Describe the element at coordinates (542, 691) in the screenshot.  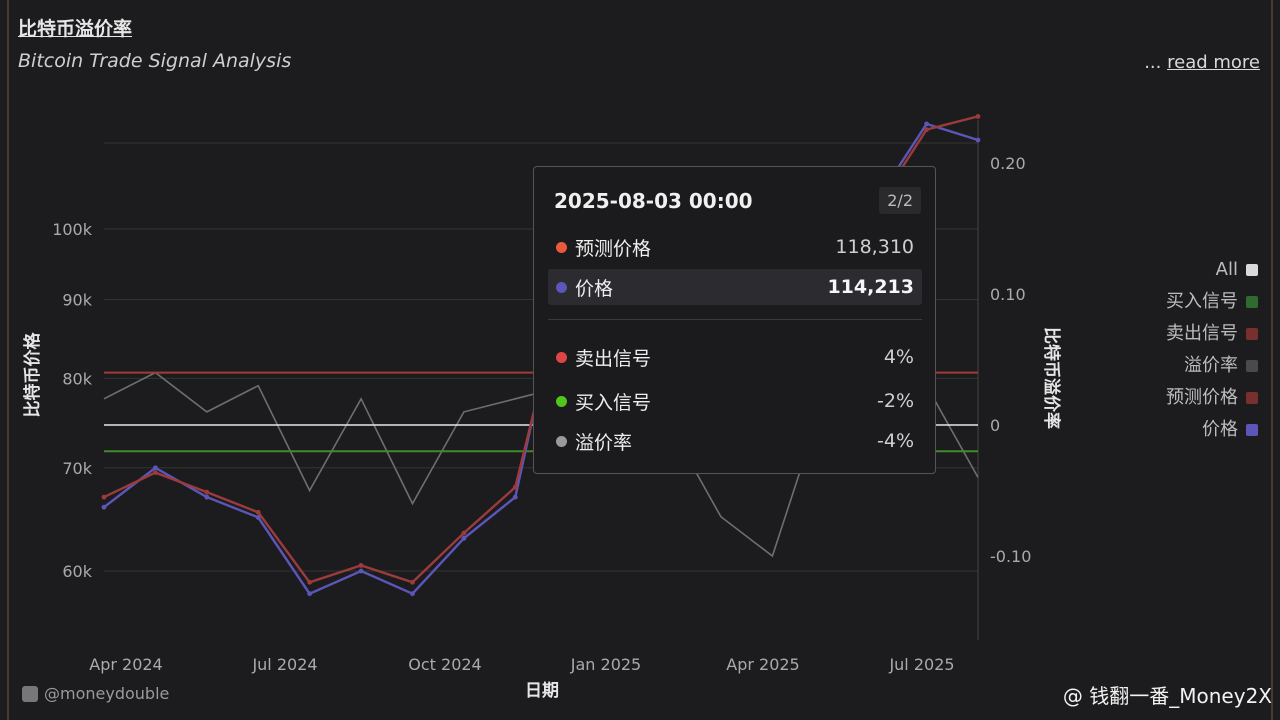
I see `x-axis-title: 日期` at that location.